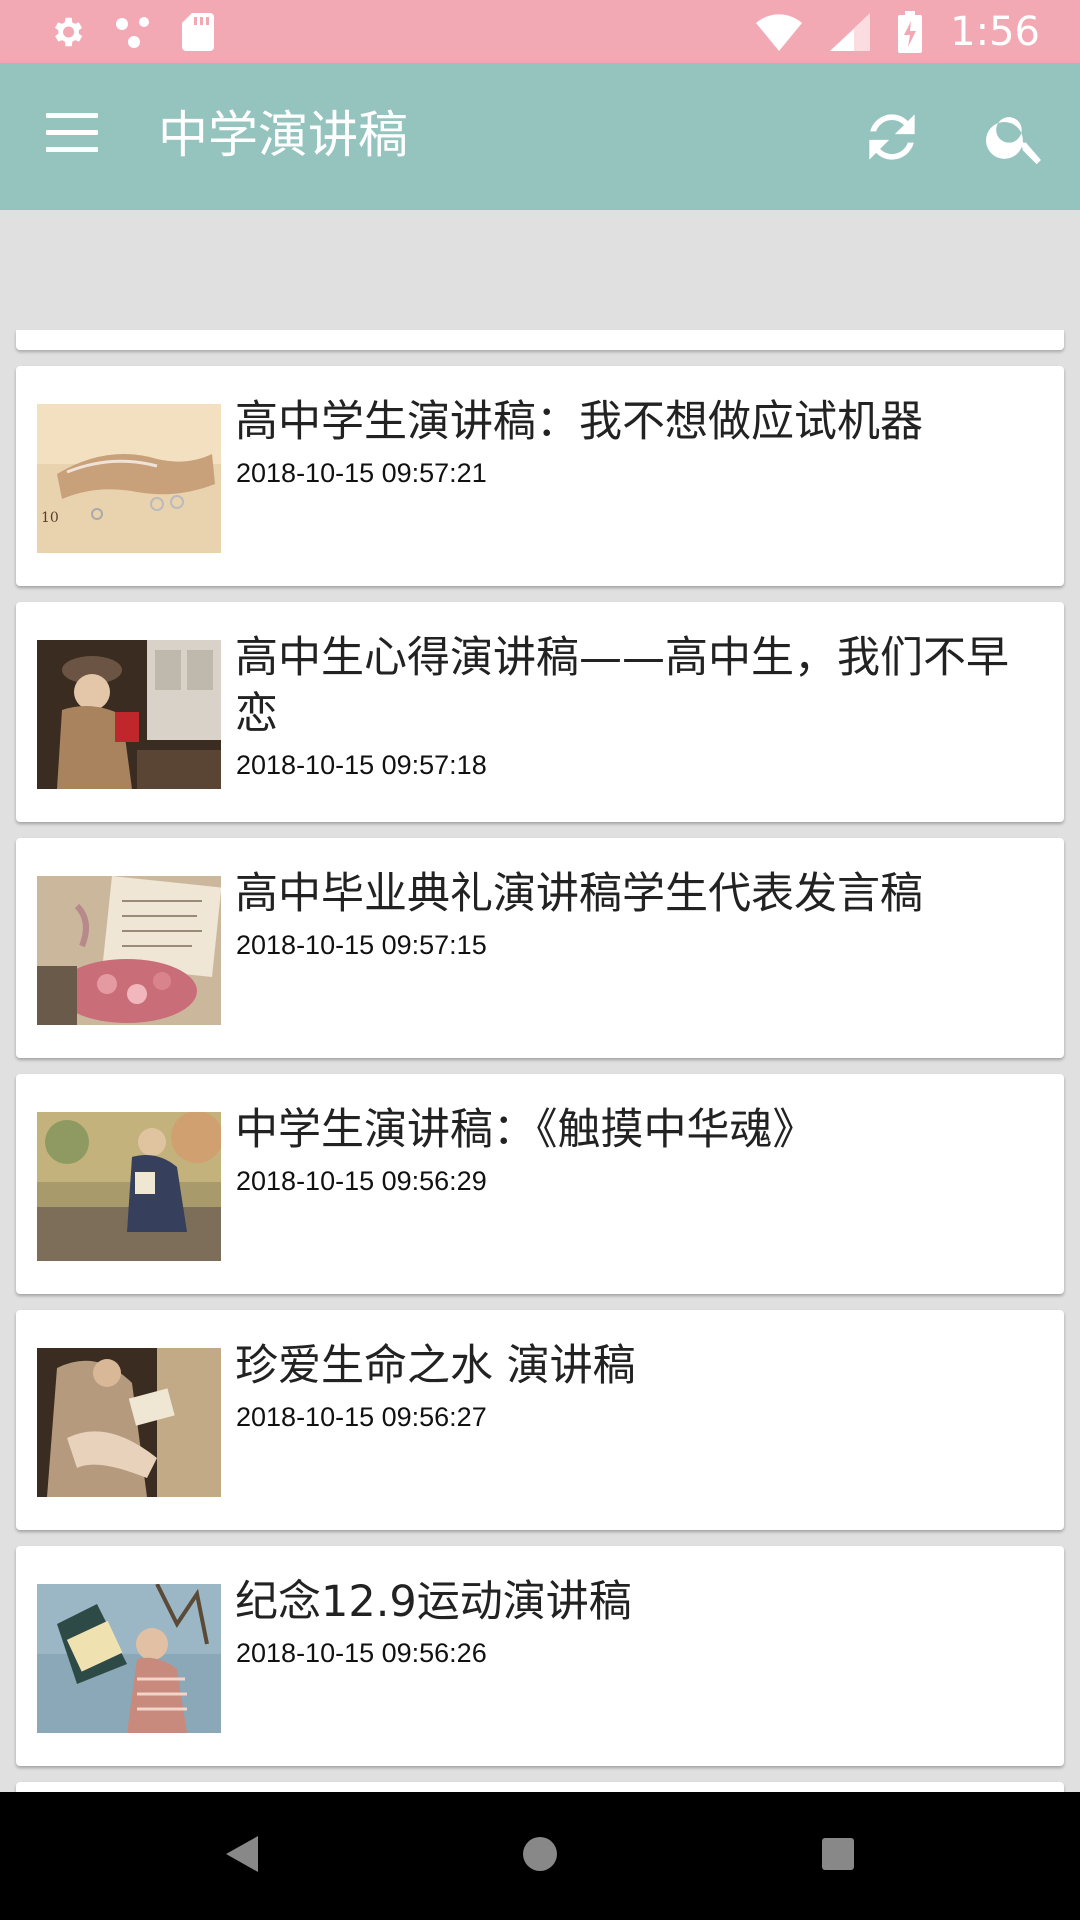 This screenshot has height=1920, width=1080. I want to click on sd-card-icon, so click(198, 31).